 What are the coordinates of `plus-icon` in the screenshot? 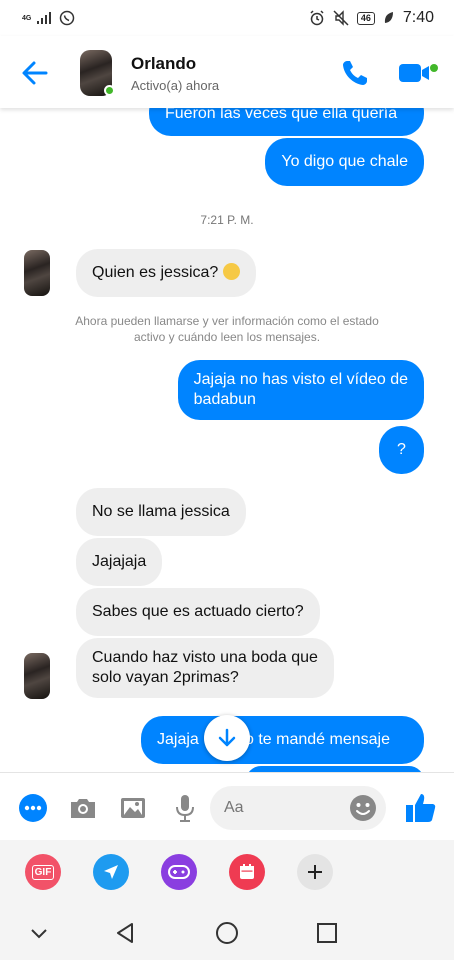 It's located at (315, 872).